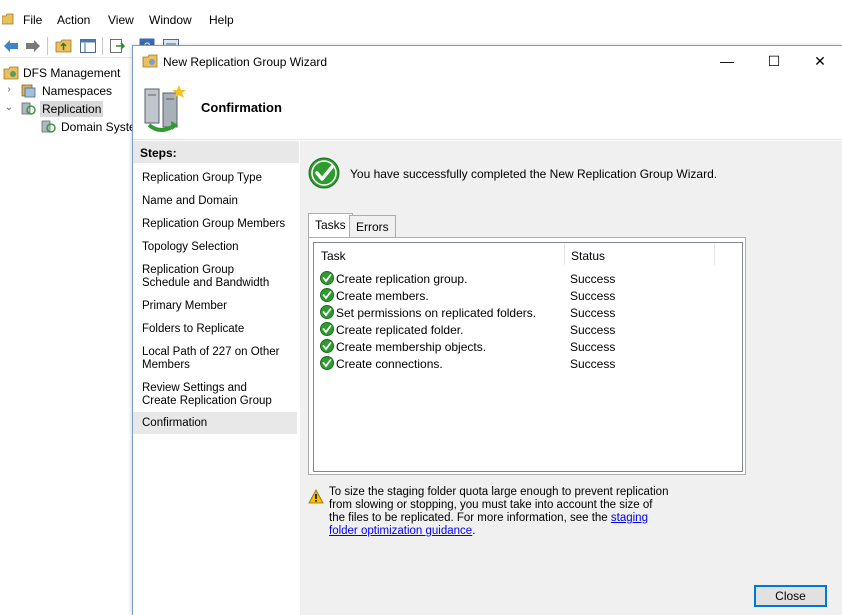  I want to click on task-row: Create membership objects. Success, so click(528, 346).